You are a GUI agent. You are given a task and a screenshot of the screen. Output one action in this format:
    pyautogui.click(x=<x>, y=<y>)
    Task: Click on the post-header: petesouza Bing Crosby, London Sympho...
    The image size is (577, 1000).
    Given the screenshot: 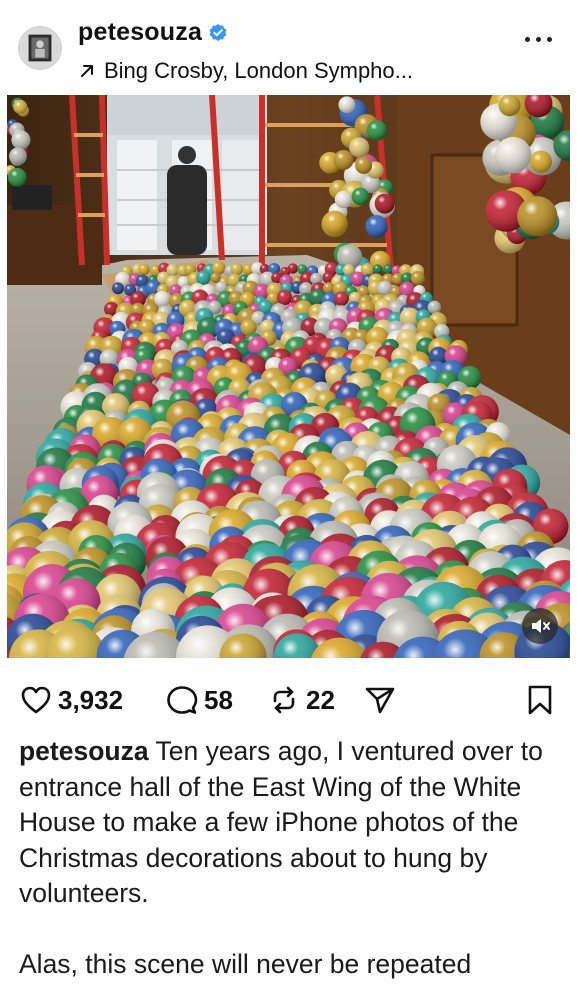 What is the action you would take?
    pyautogui.click(x=288, y=46)
    